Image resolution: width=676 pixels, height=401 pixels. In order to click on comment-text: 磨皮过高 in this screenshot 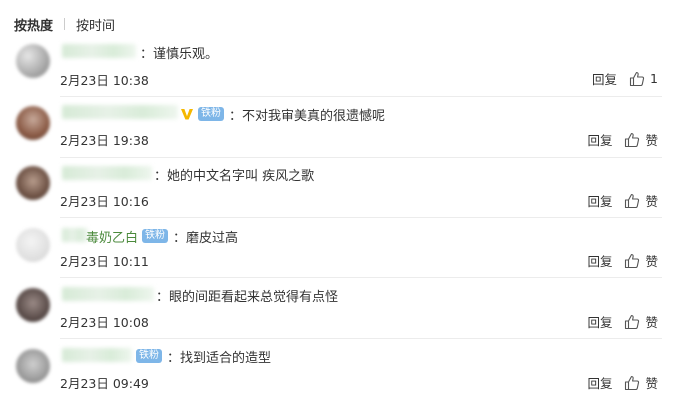, I will do `click(212, 238)`.